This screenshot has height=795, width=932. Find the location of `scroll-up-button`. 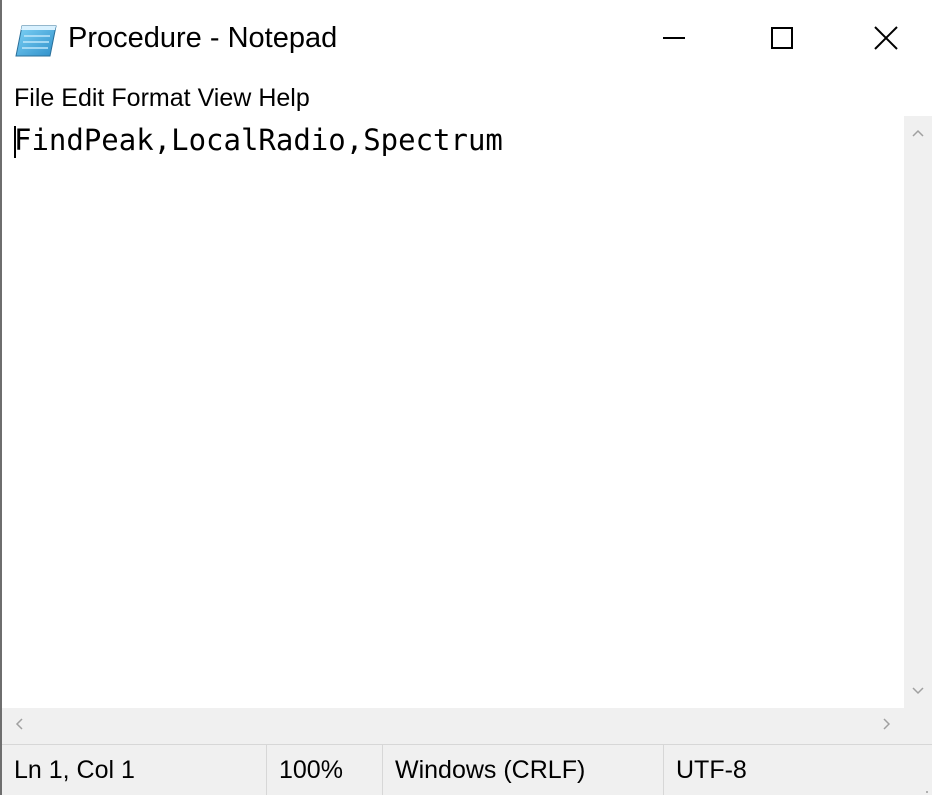

scroll-up-button is located at coordinates (918, 133).